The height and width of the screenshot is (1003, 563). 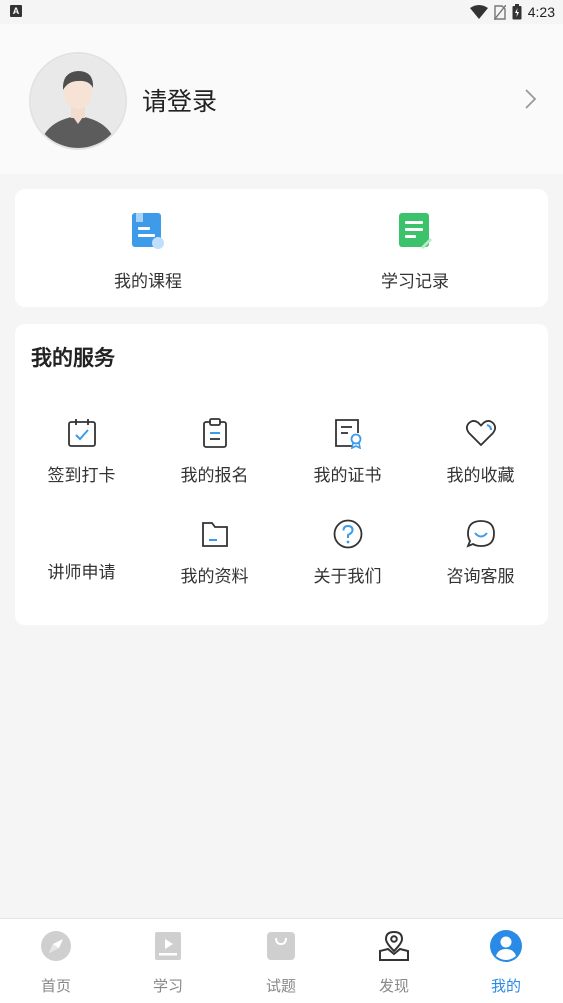 What do you see at coordinates (81, 451) in the screenshot?
I see `check-in-button: 签到打卡` at bounding box center [81, 451].